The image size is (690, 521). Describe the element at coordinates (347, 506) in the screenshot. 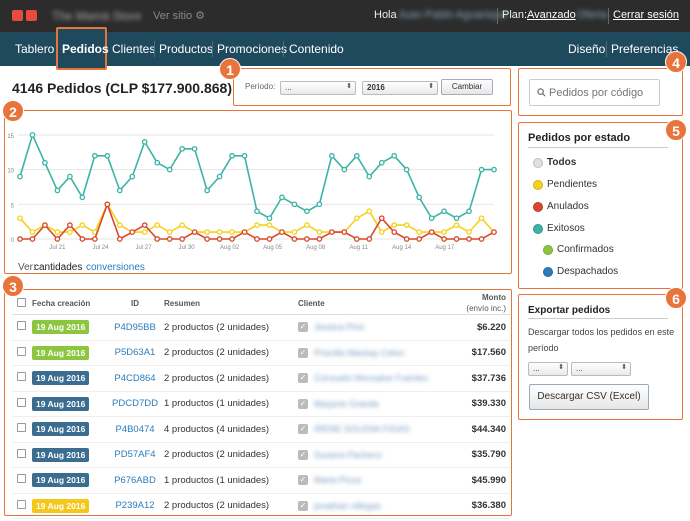

I see `client-name-link: jonathan villegas` at that location.